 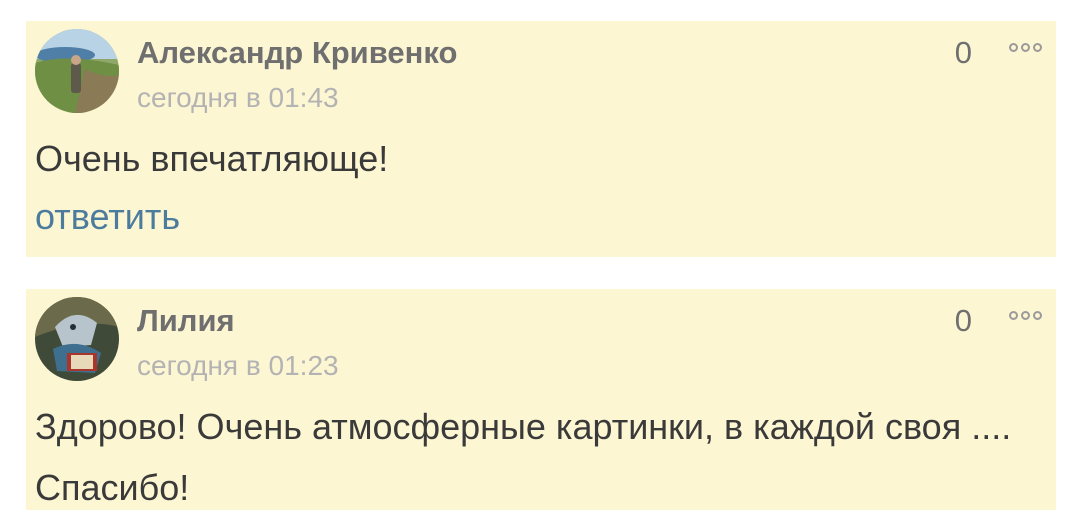 I want to click on comment-timestamp: сегодня в 01:23, so click(x=238, y=365).